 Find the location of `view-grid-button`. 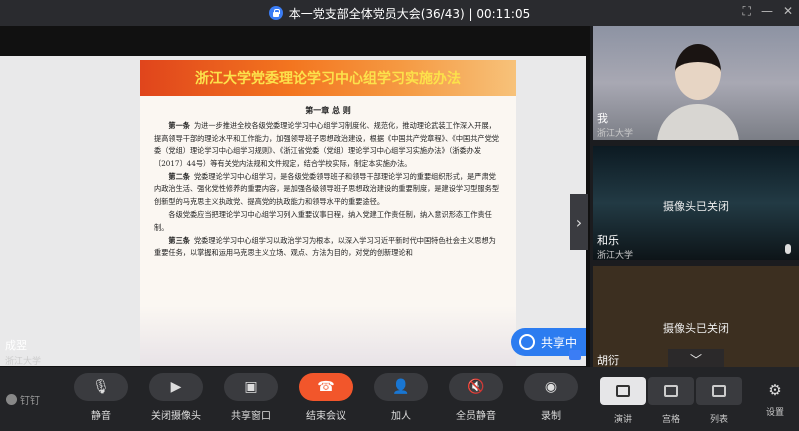

view-grid-button is located at coordinates (671, 391).